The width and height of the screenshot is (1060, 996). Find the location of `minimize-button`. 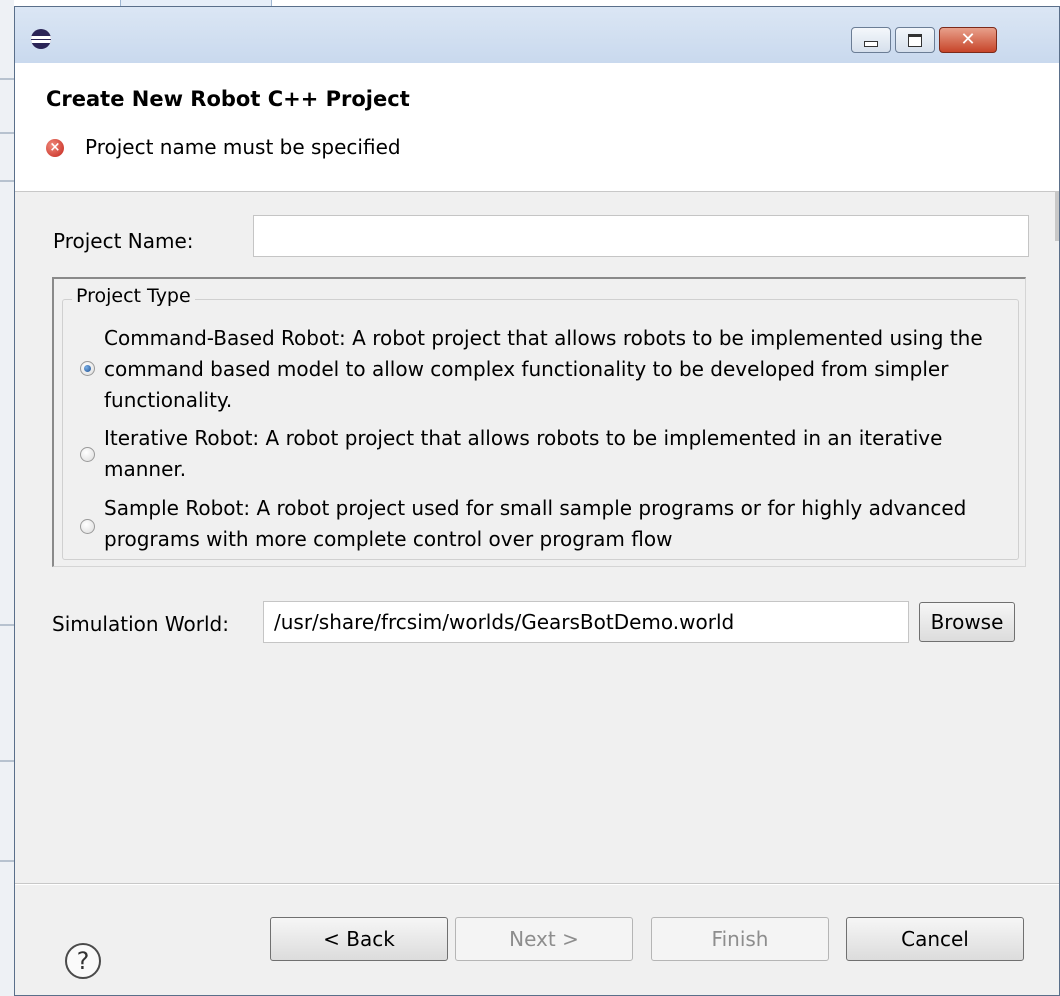

minimize-button is located at coordinates (871, 40).